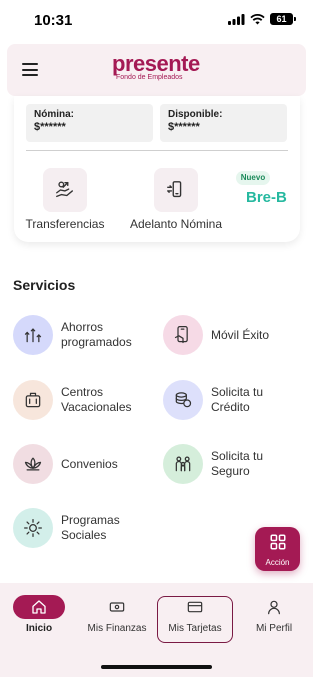 This screenshot has width=320, height=677. I want to click on status-icons: 61, so click(262, 19).